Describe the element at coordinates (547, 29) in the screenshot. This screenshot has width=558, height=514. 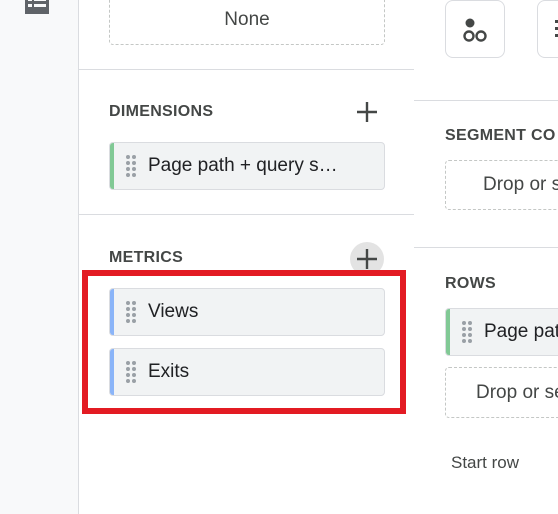
I see `visualization-bar-button` at that location.